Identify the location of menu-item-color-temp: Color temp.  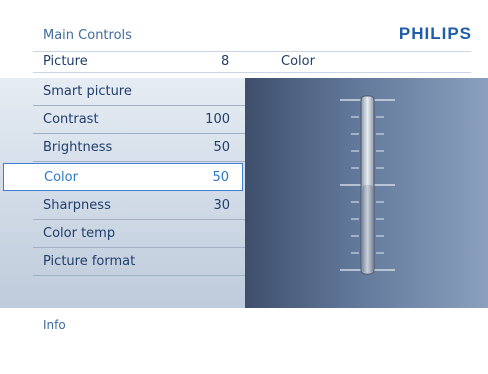
(122, 234).